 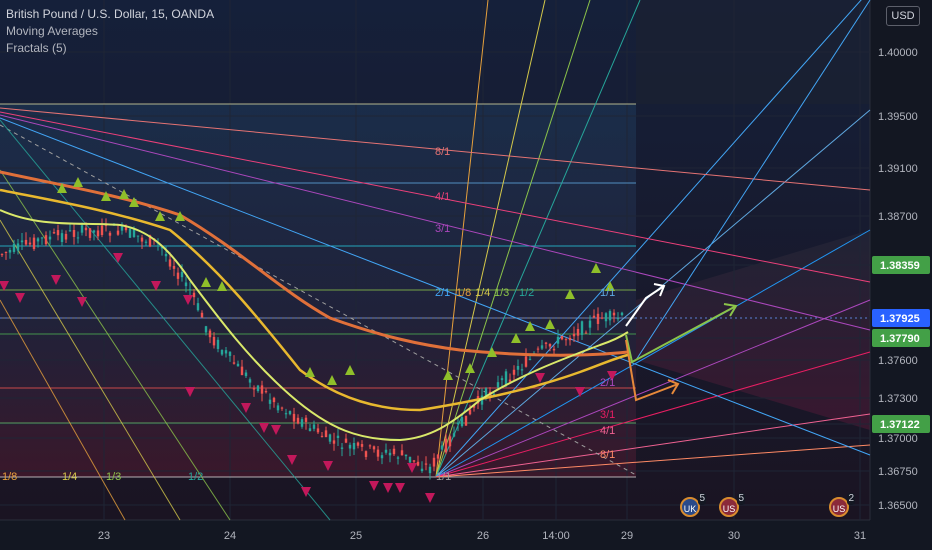 I want to click on us-event-count: 5, so click(x=741, y=499).